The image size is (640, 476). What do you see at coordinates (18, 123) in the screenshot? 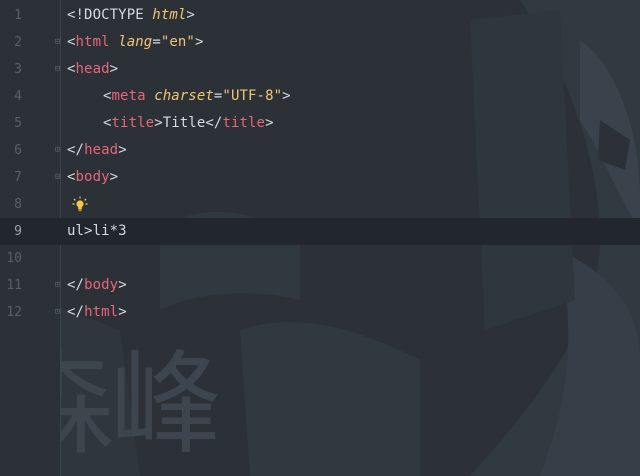
I see `line-number: 5` at bounding box center [18, 123].